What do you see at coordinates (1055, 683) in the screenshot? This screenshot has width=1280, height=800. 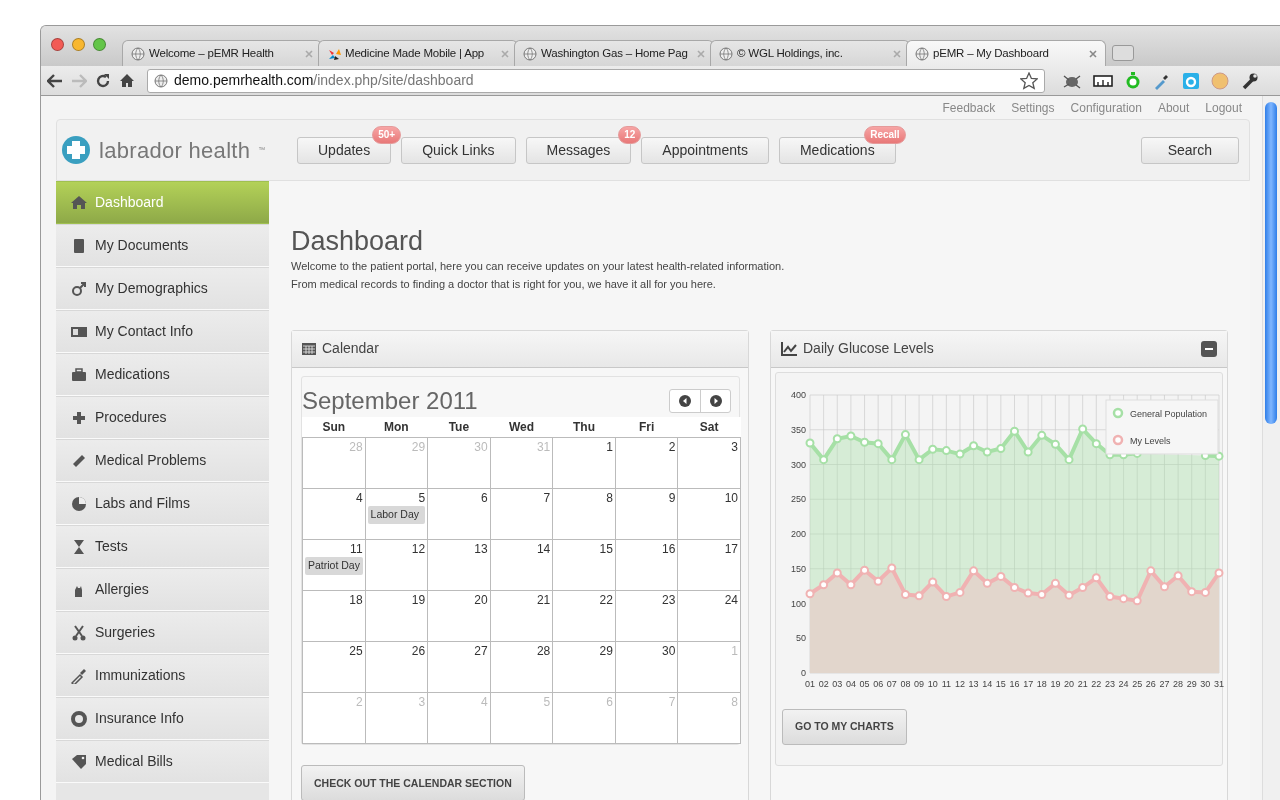 I see `x-tick-label: 19` at bounding box center [1055, 683].